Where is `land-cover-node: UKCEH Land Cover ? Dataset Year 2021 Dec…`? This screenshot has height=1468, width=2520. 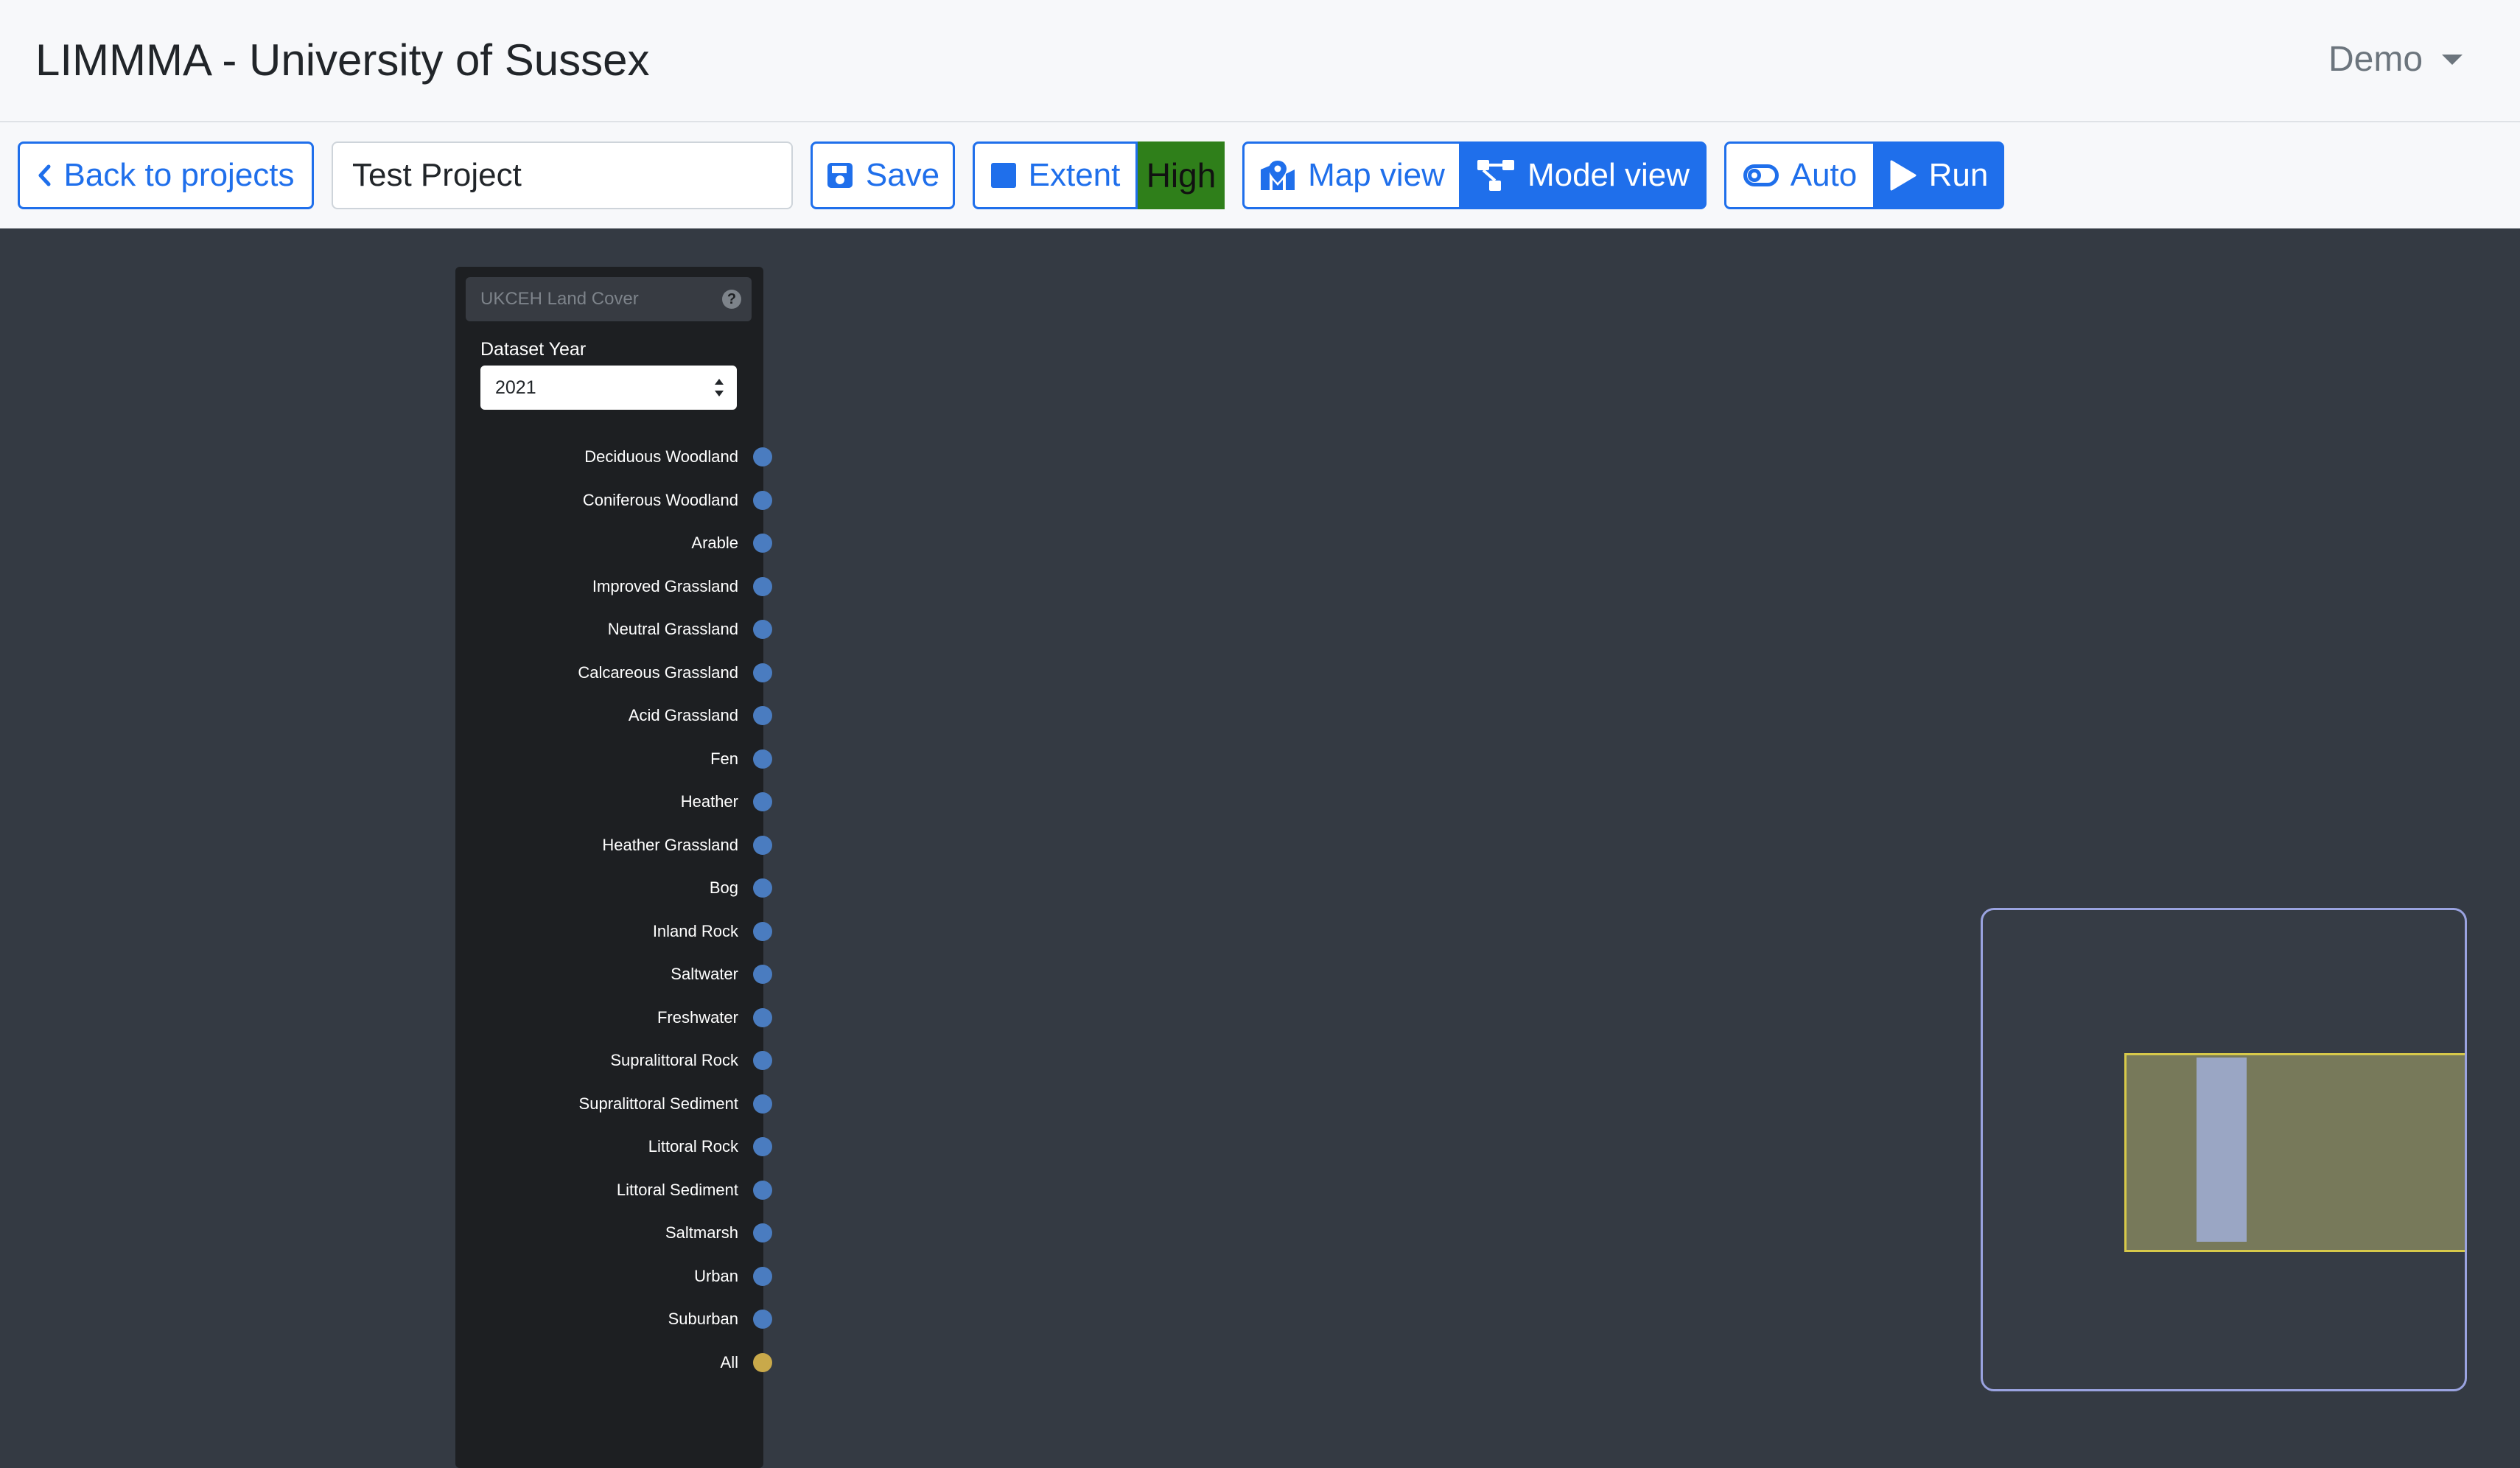 land-cover-node: UKCEH Land Cover ? Dataset Year 2021 Dec… is located at coordinates (613, 867).